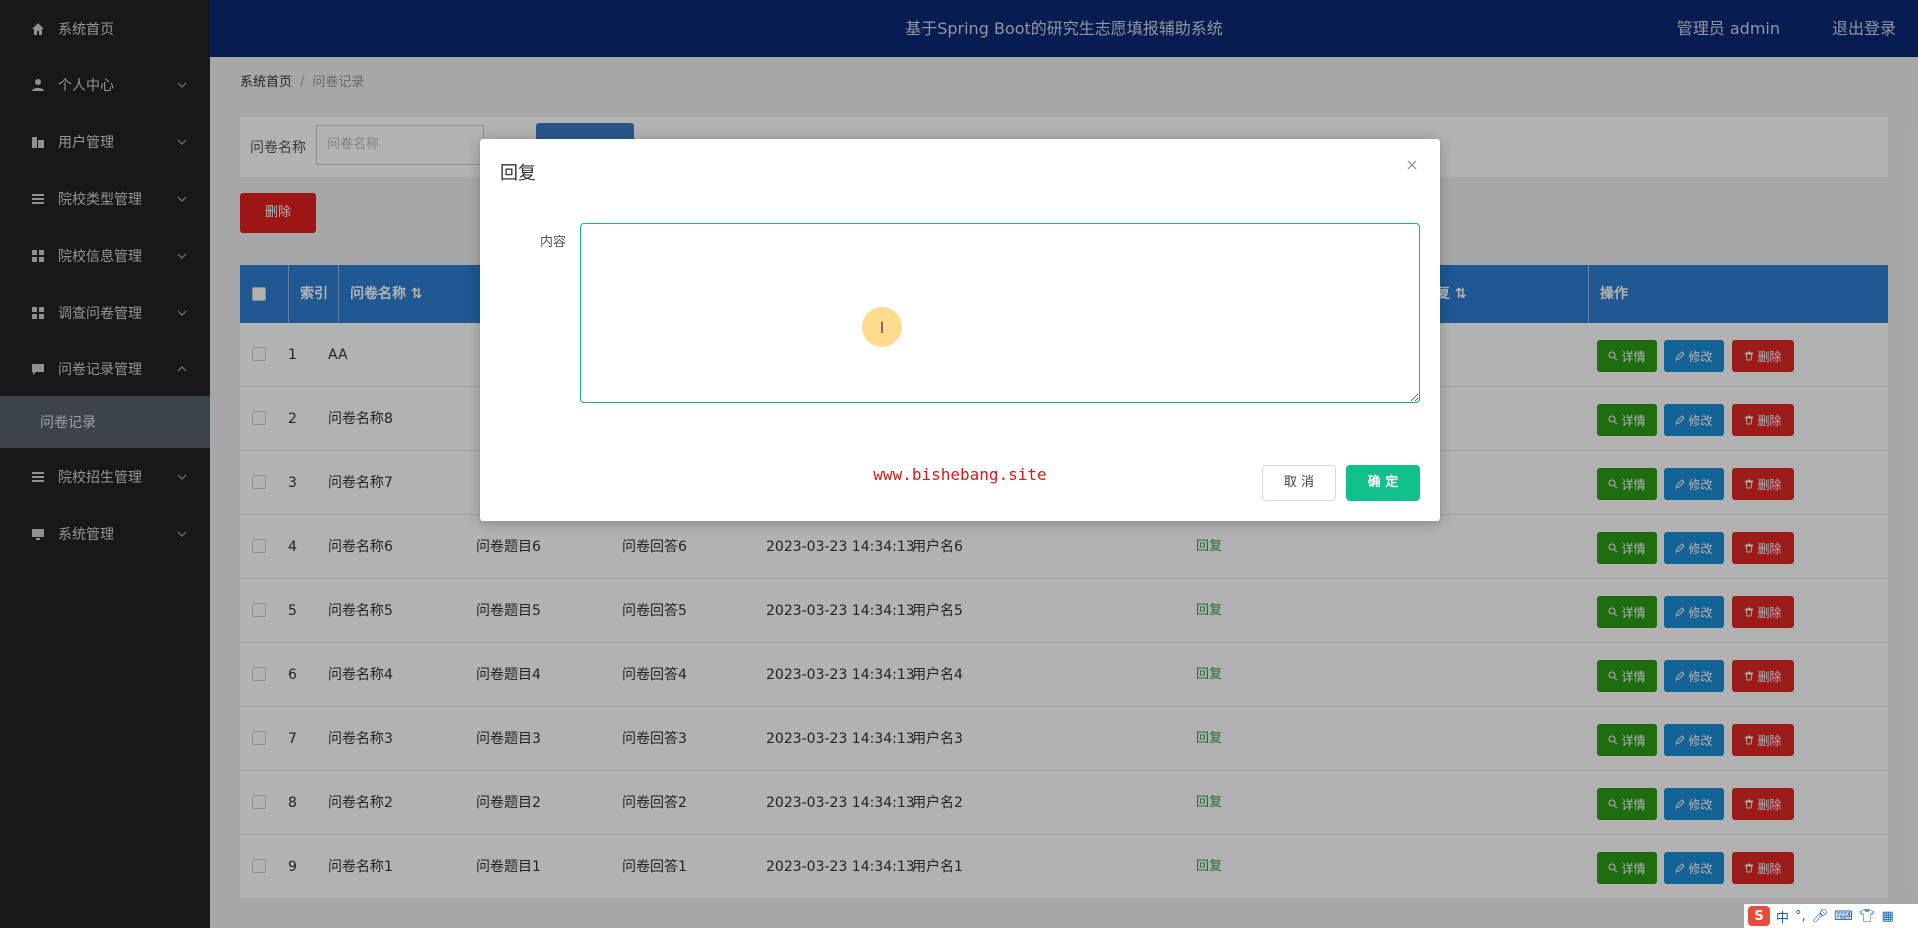  Describe the element at coordinates (1782, 916) in the screenshot. I see `ime-lang: 中` at that location.